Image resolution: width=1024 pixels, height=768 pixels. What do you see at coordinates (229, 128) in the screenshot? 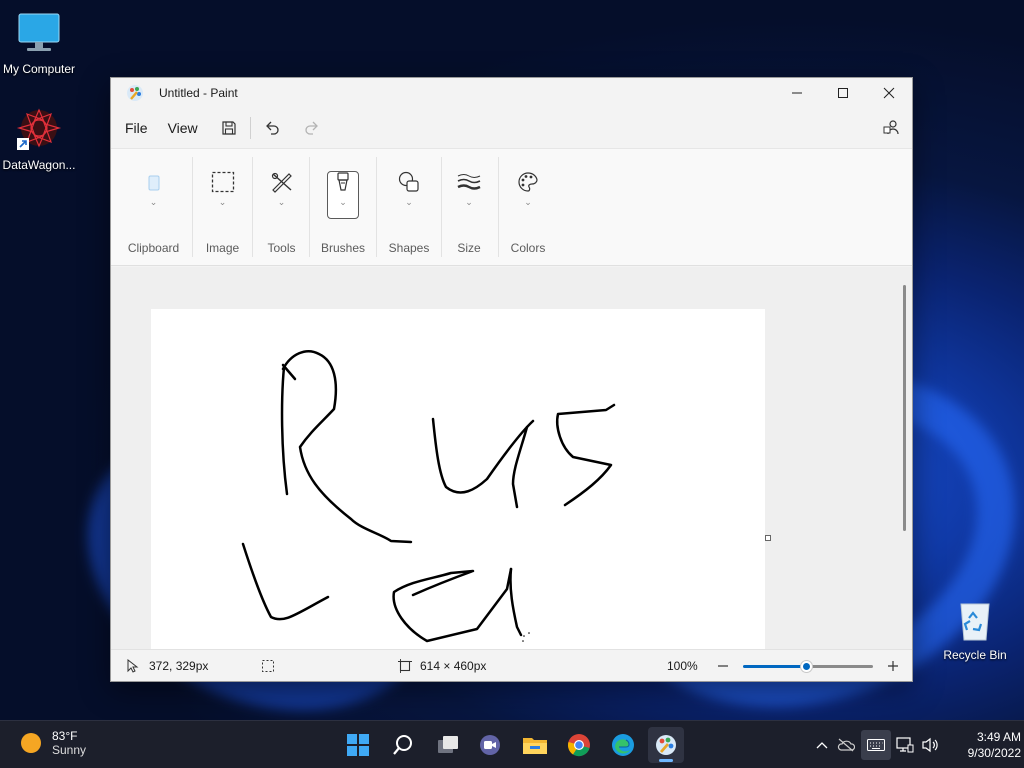
I see `save-button` at bounding box center [229, 128].